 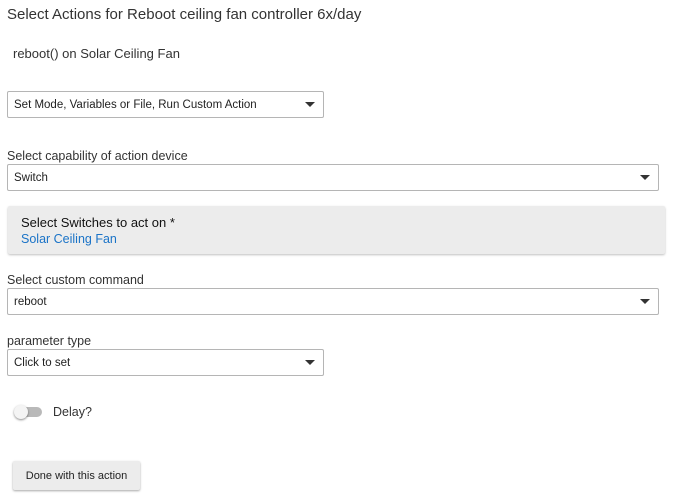 I want to click on action-summary: reboot() on Solar Ceiling Fan, so click(x=96, y=53).